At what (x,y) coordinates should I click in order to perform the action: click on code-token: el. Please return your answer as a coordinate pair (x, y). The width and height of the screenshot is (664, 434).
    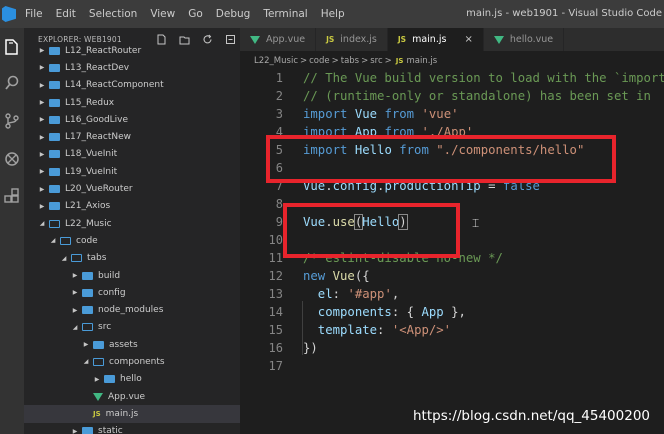
    Looking at the image, I should click on (318, 294).